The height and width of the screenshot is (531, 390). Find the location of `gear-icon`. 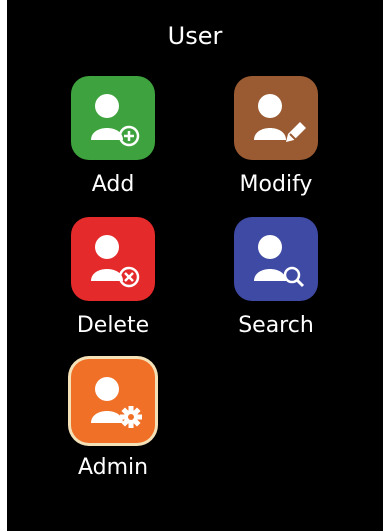

gear-icon is located at coordinates (131, 417).